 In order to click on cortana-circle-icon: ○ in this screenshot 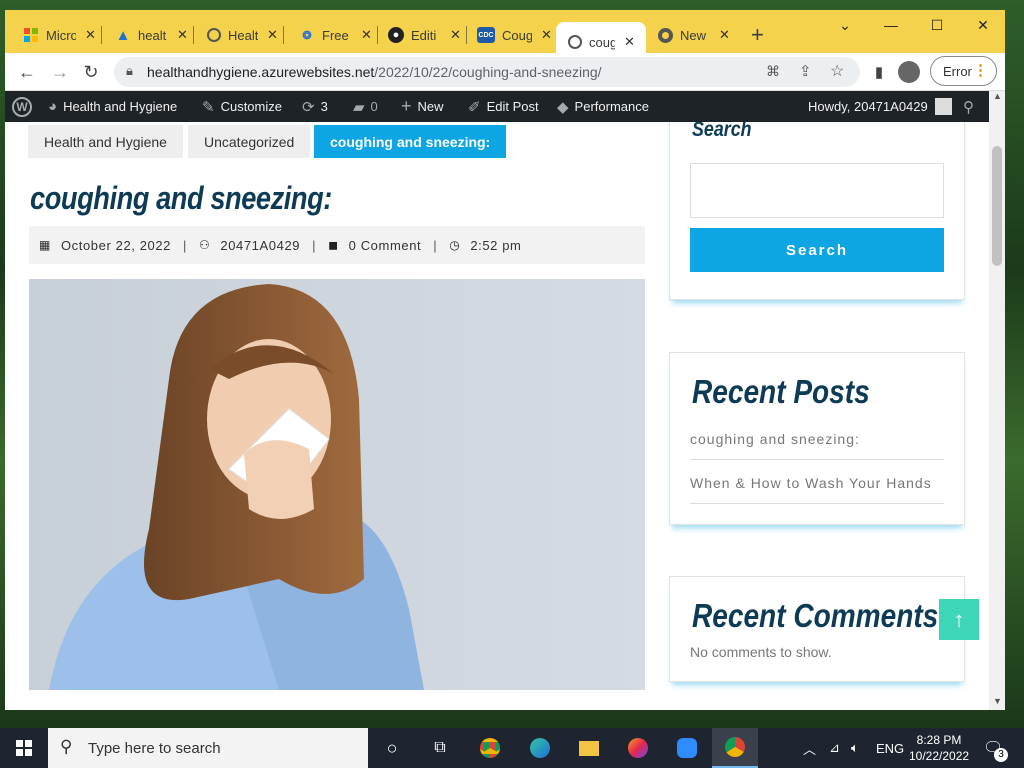, I will do `click(392, 747)`.